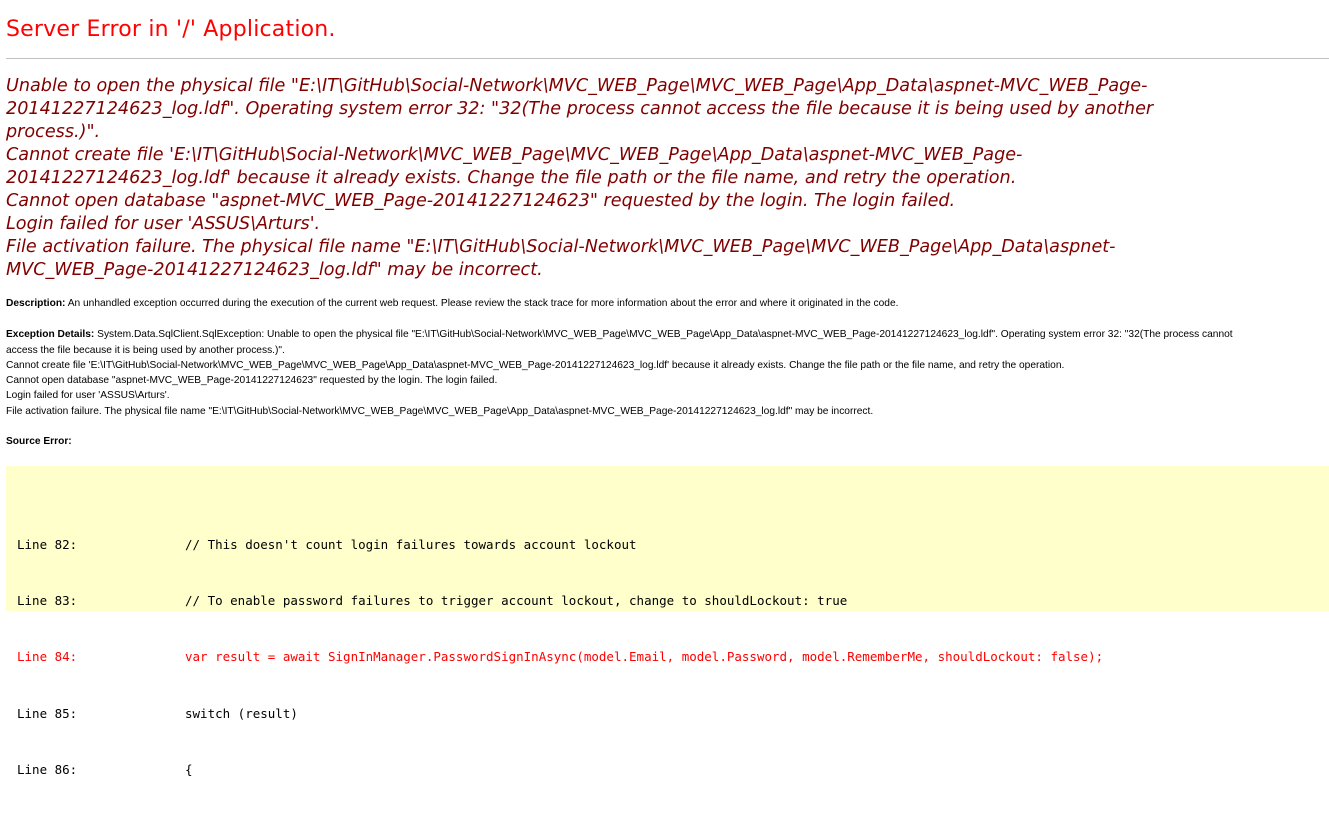 The image size is (1329, 818). Describe the element at coordinates (53, 132) in the screenshot. I see `error-message-line: process.)".` at that location.